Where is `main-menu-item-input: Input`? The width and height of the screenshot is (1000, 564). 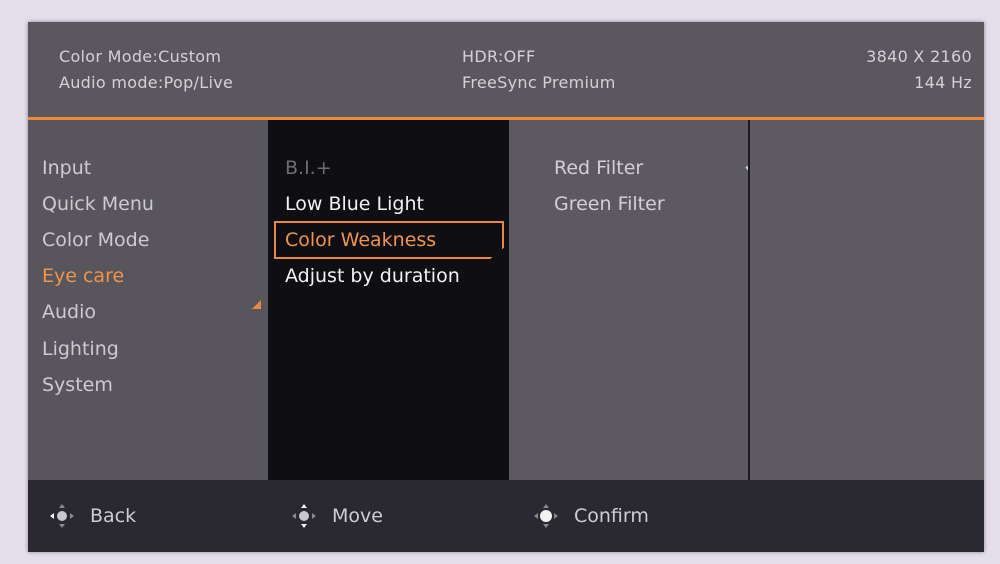 main-menu-item-input: Input is located at coordinates (66, 168).